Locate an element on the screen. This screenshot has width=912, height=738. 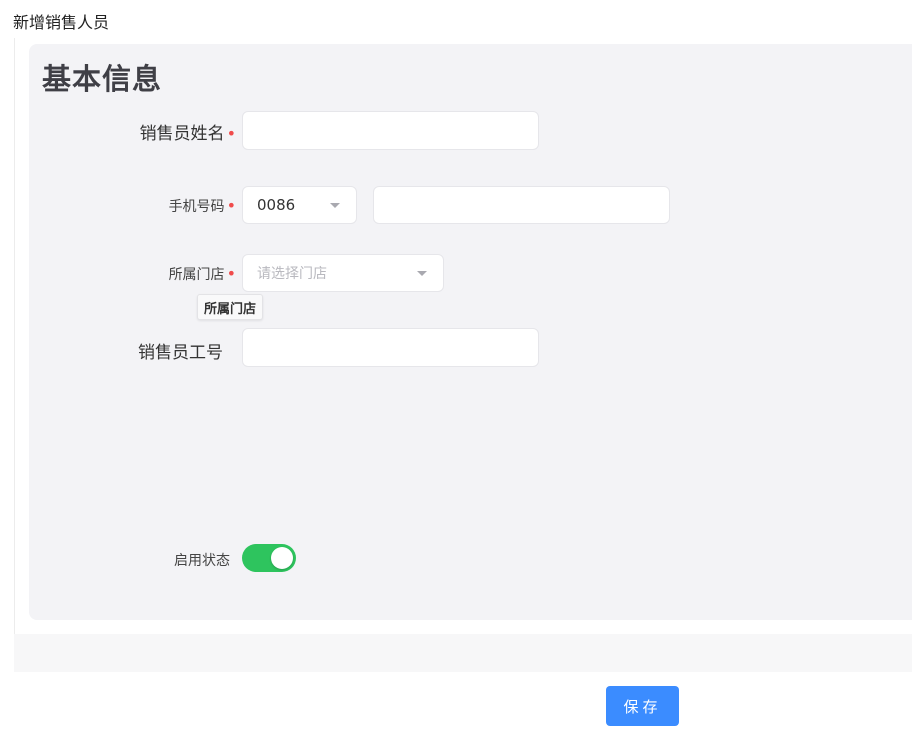
status-label: 启用状态 is located at coordinates (202, 561).